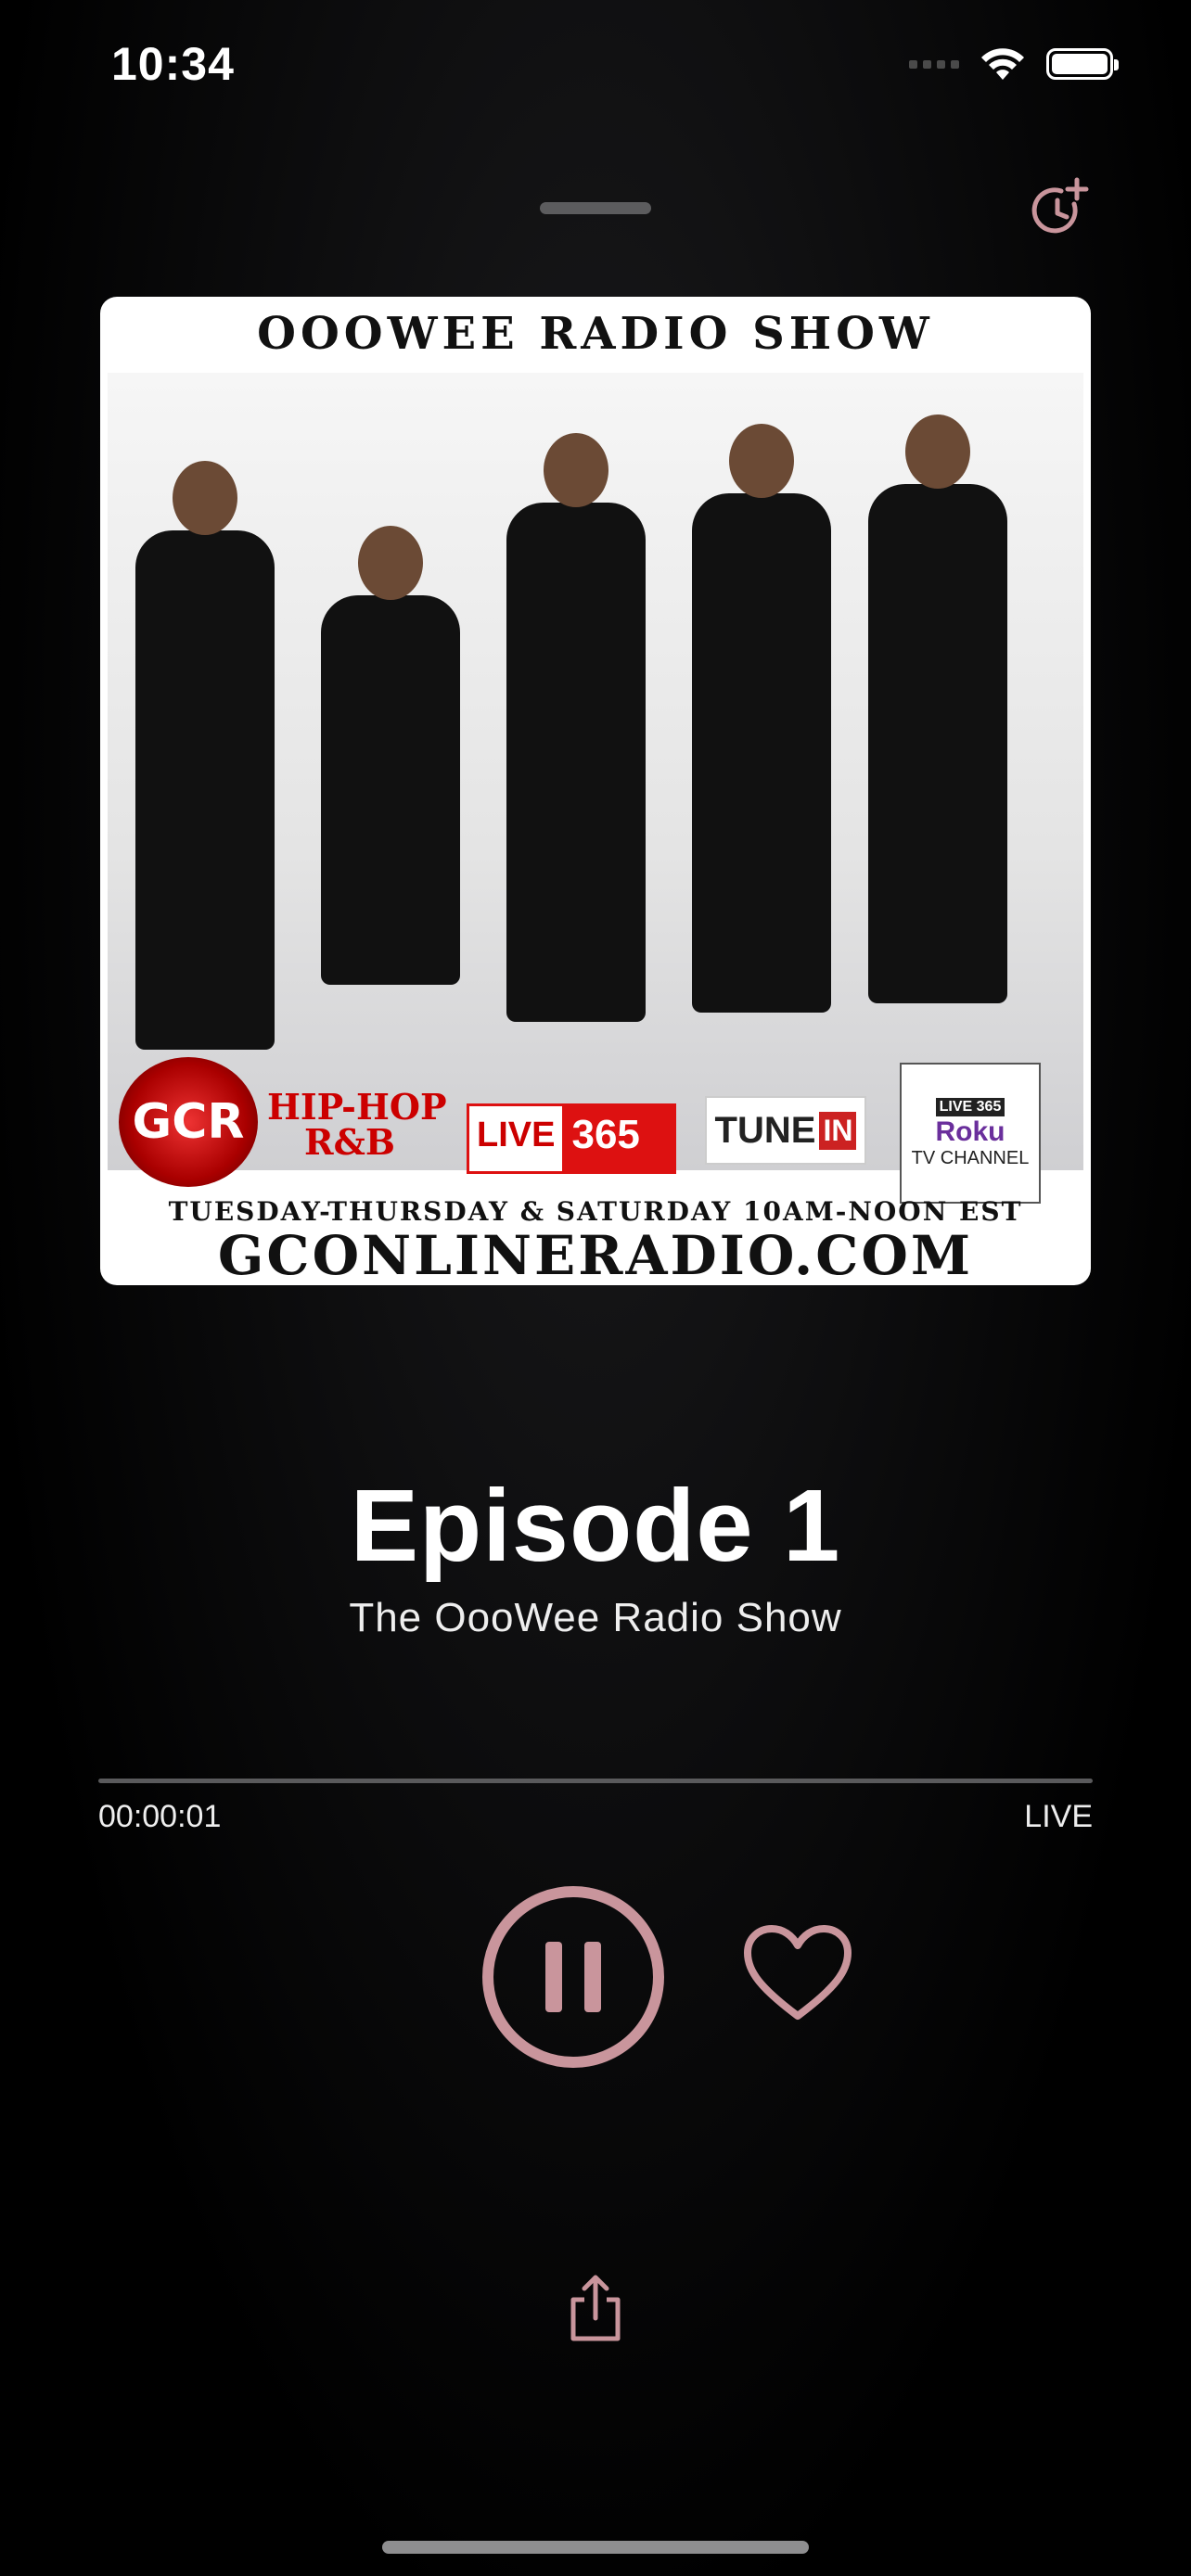 This screenshot has height=2576, width=1191. What do you see at coordinates (595, 2308) in the screenshot?
I see `share-icon` at bounding box center [595, 2308].